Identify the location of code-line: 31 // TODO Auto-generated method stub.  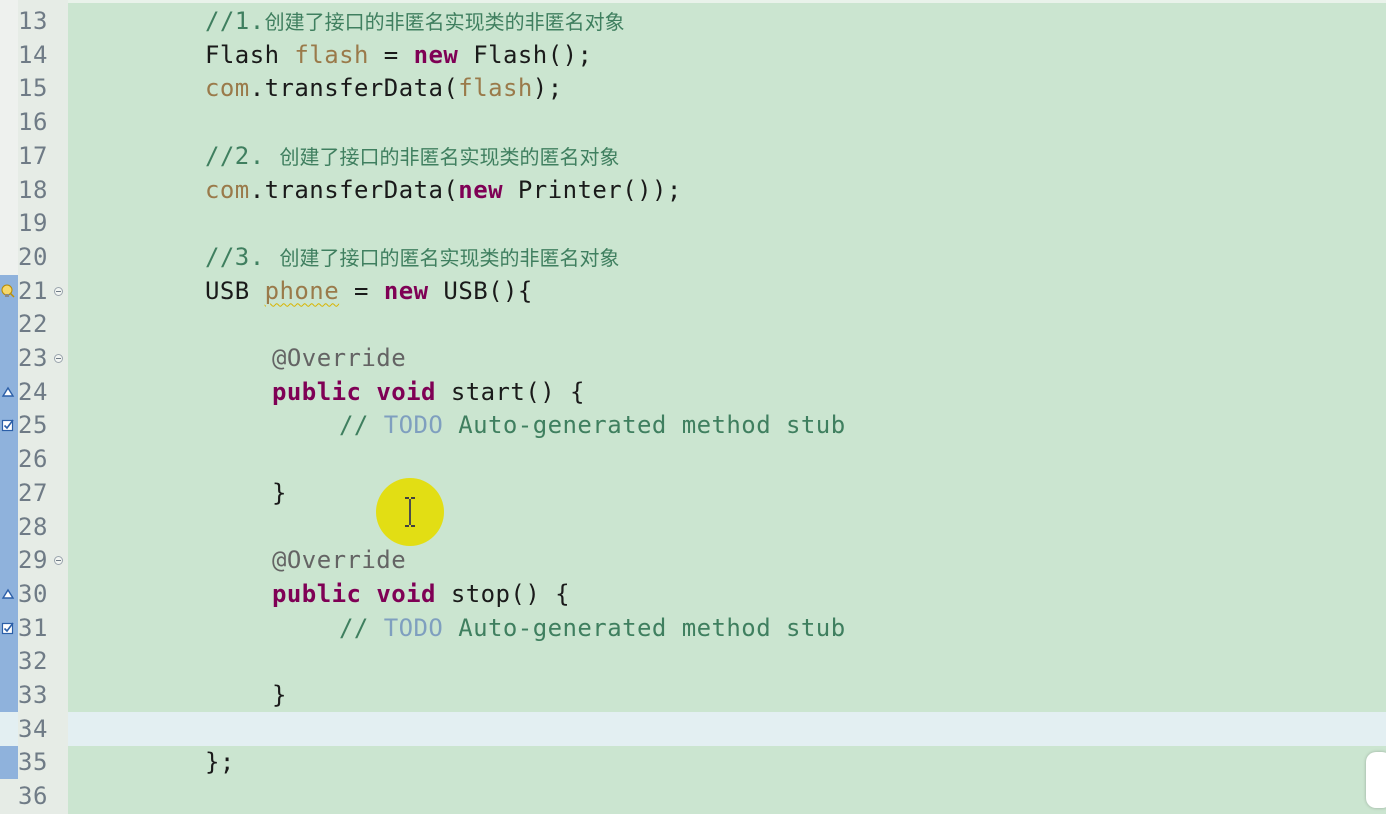
(693, 628).